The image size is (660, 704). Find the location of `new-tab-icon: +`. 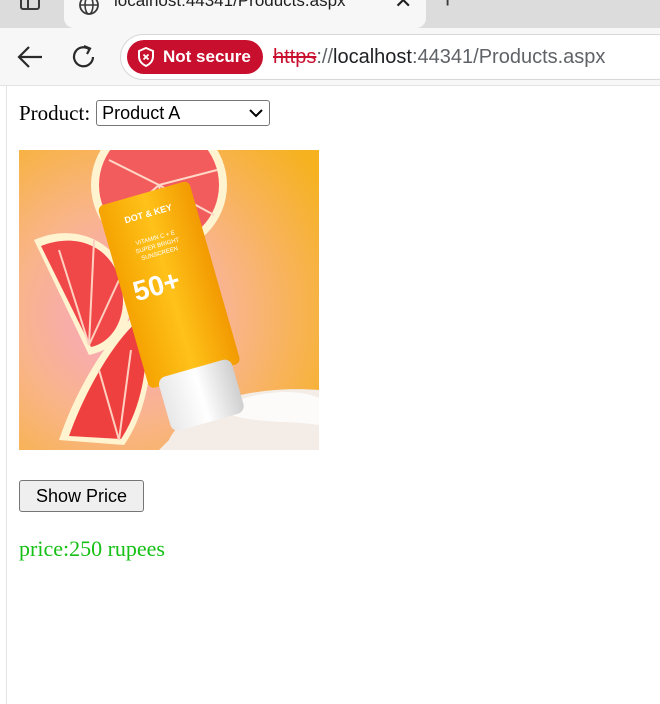

new-tab-icon: + is located at coordinates (447, 6).